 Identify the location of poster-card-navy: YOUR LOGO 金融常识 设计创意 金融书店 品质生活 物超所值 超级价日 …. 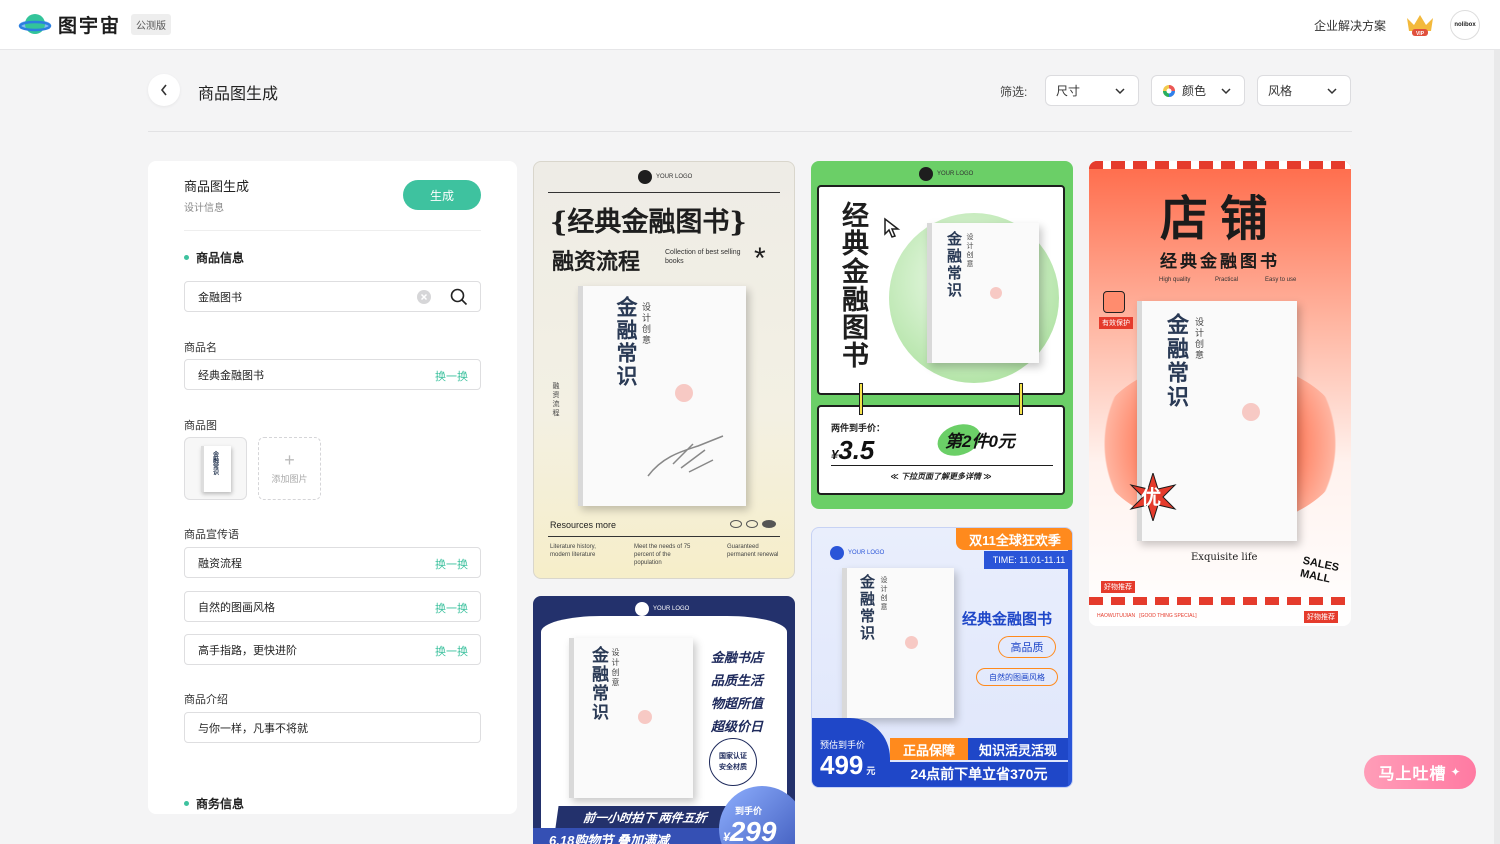
(664, 720).